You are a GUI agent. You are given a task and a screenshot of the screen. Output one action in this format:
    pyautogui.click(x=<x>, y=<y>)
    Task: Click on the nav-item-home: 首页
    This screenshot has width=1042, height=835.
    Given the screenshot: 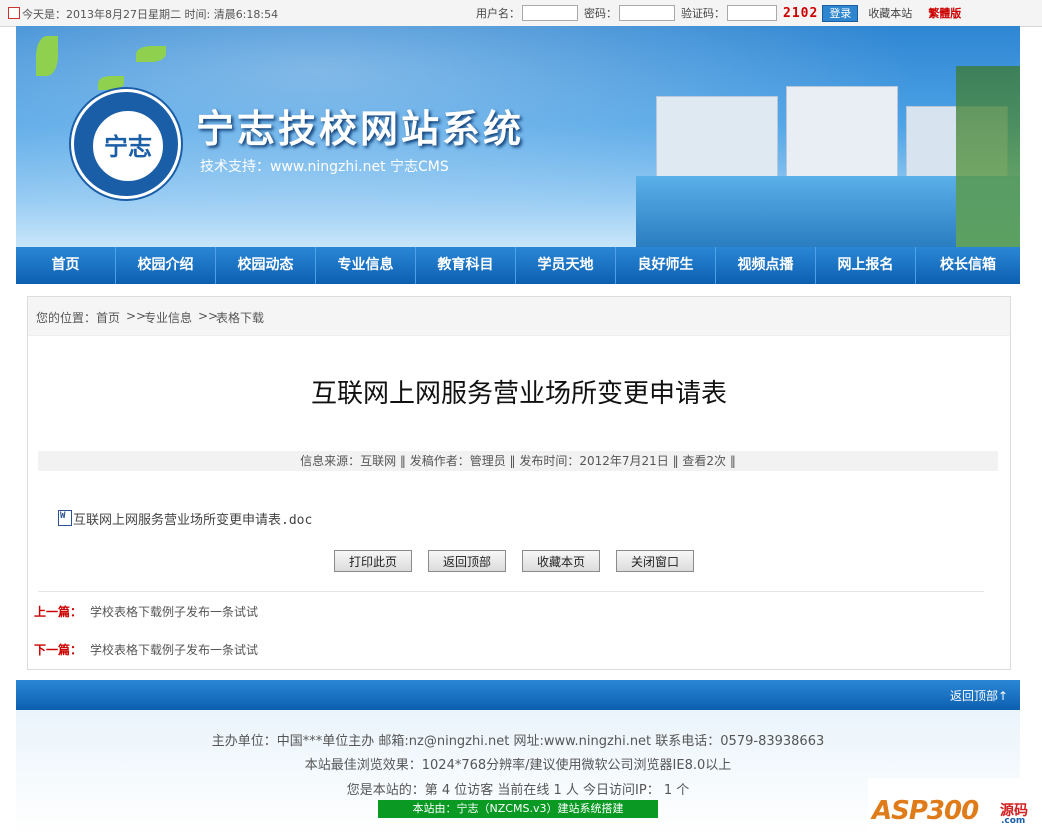 What is the action you would take?
    pyautogui.click(x=66, y=265)
    